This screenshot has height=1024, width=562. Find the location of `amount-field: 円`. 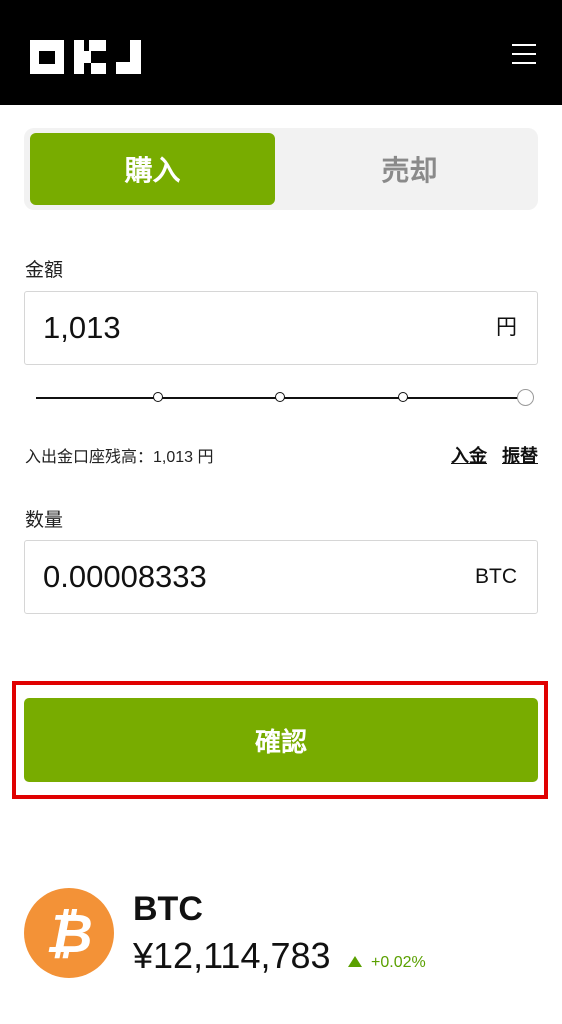

amount-field: 円 is located at coordinates (281, 328).